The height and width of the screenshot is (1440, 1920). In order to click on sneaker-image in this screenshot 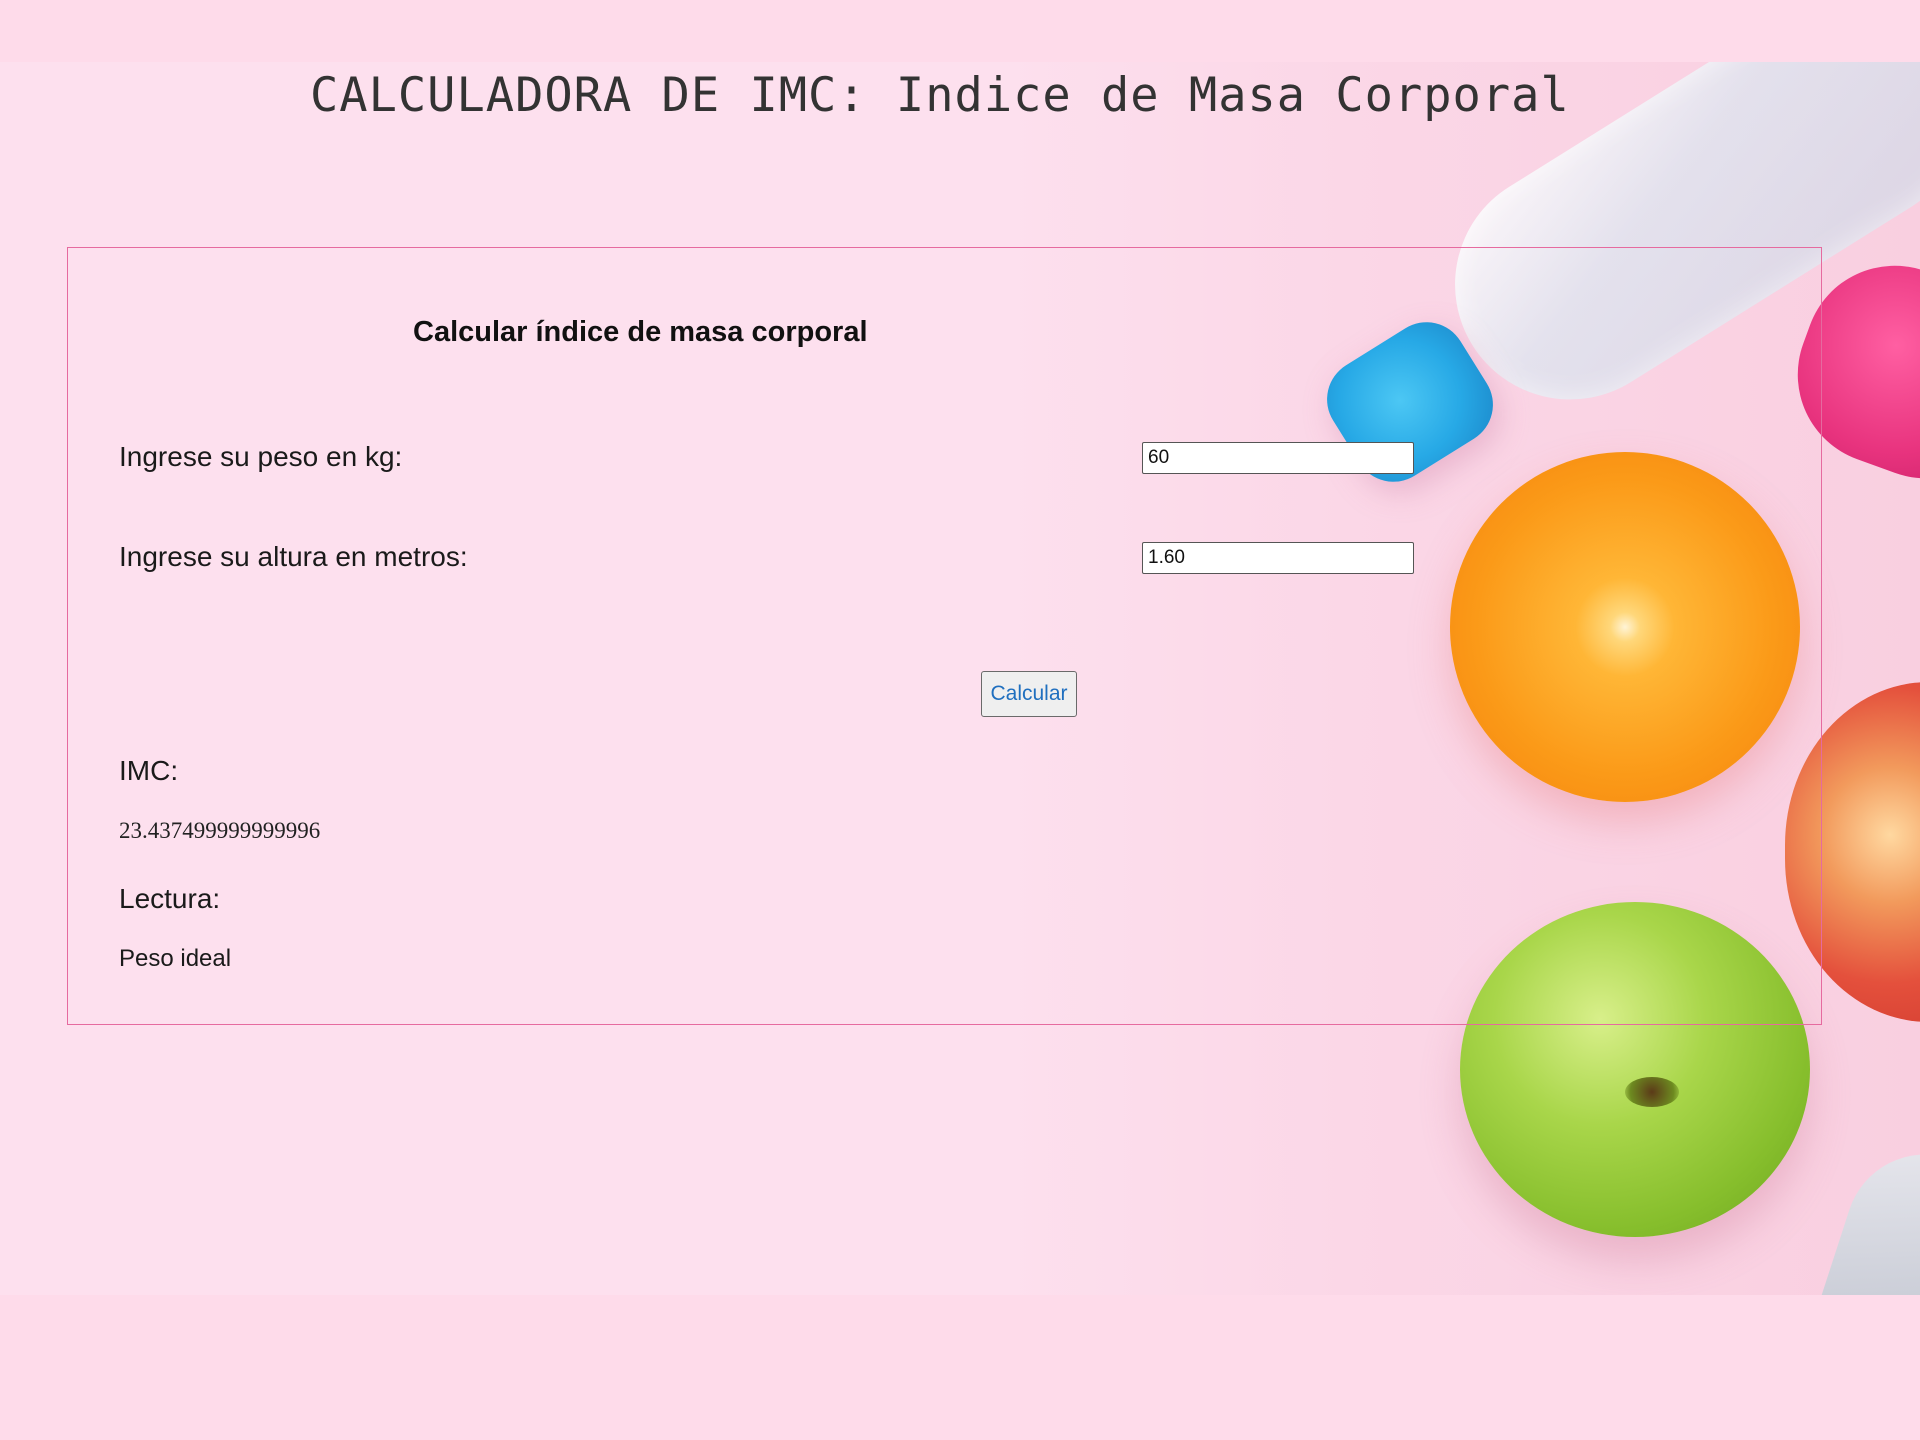, I will do `click(1856, 1214)`.